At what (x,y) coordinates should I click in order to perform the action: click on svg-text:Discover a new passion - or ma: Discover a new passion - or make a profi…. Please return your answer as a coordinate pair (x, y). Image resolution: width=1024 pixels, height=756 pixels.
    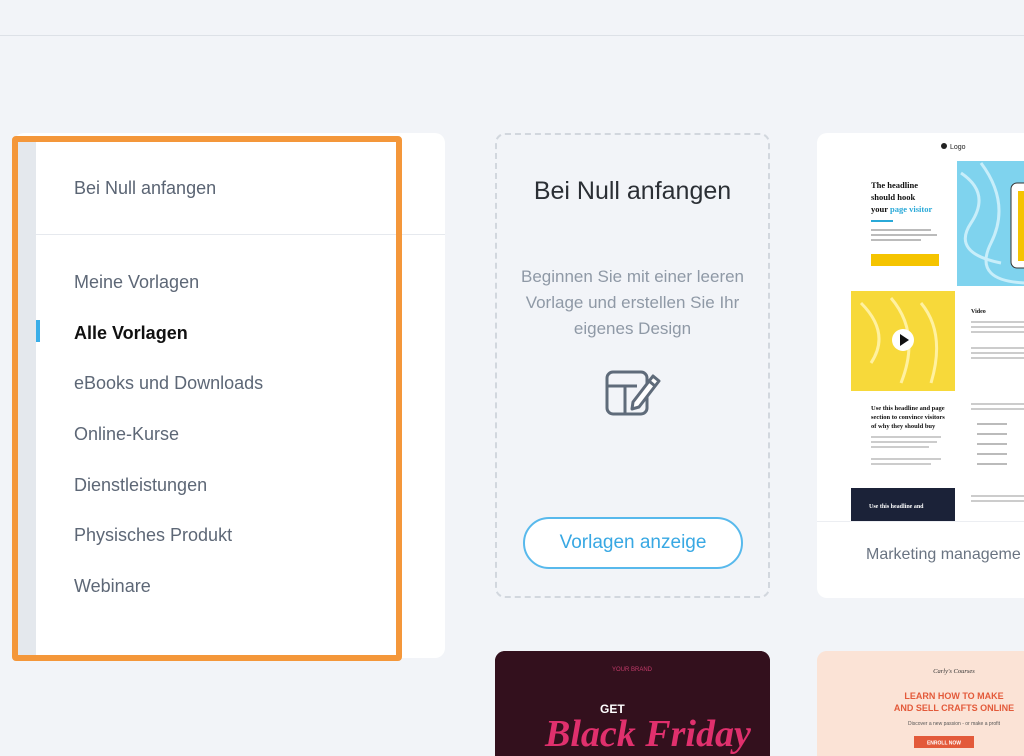
    Looking at the image, I should click on (954, 724).